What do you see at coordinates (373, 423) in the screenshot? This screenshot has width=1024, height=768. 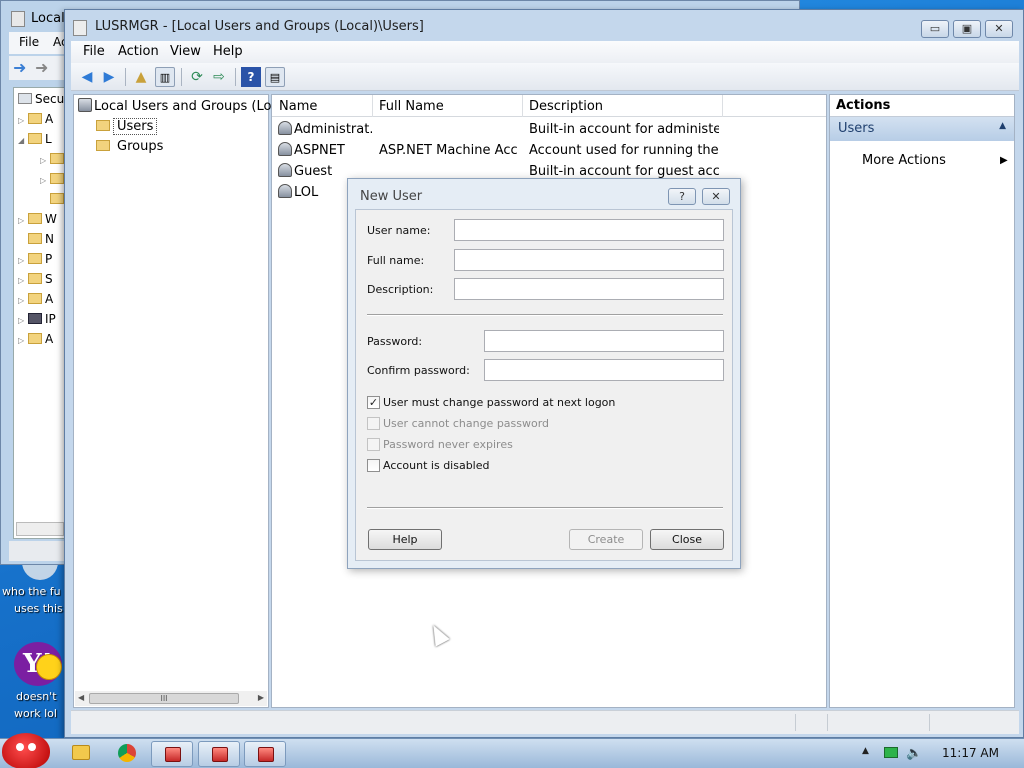 I see `cannot-change-checkbox` at bounding box center [373, 423].